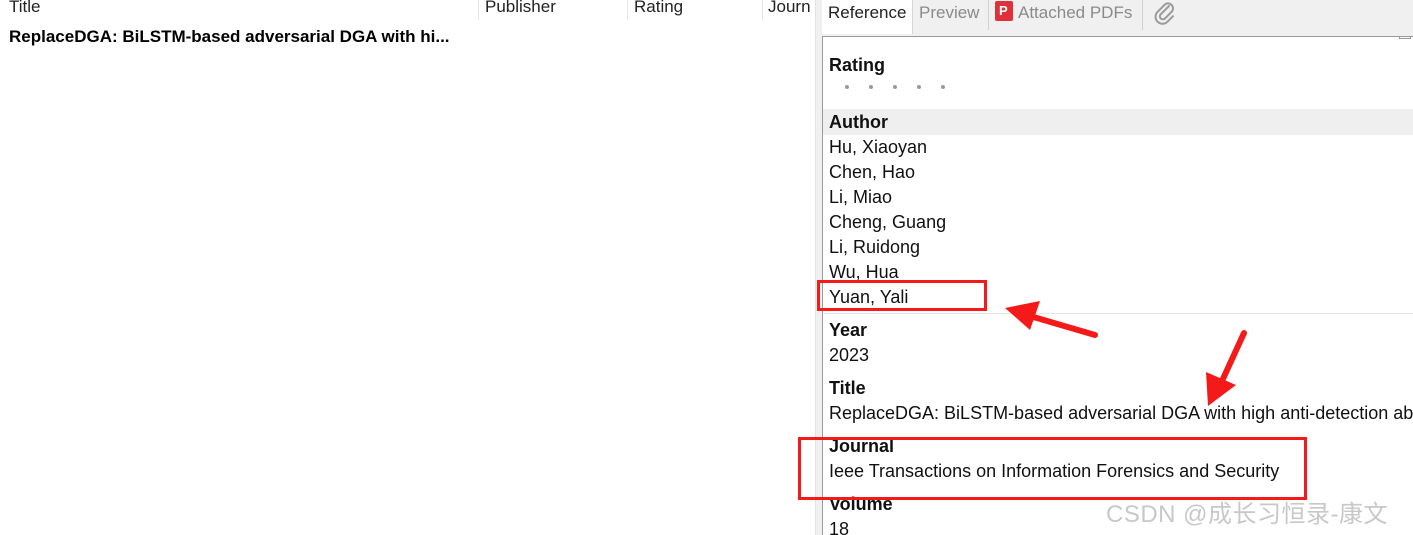 This screenshot has height=535, width=1413. Describe the element at coordinates (1052, 468) in the screenshot. I see `annotation-box-journal` at that location.